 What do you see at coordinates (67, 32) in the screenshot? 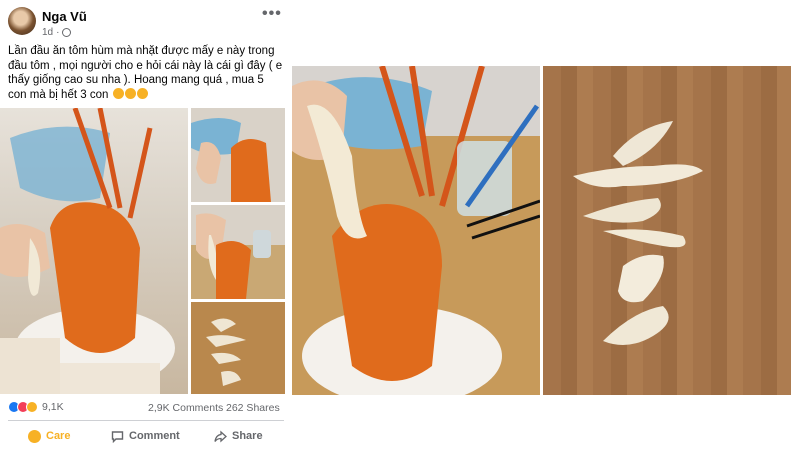
I see `globe-icon` at bounding box center [67, 32].